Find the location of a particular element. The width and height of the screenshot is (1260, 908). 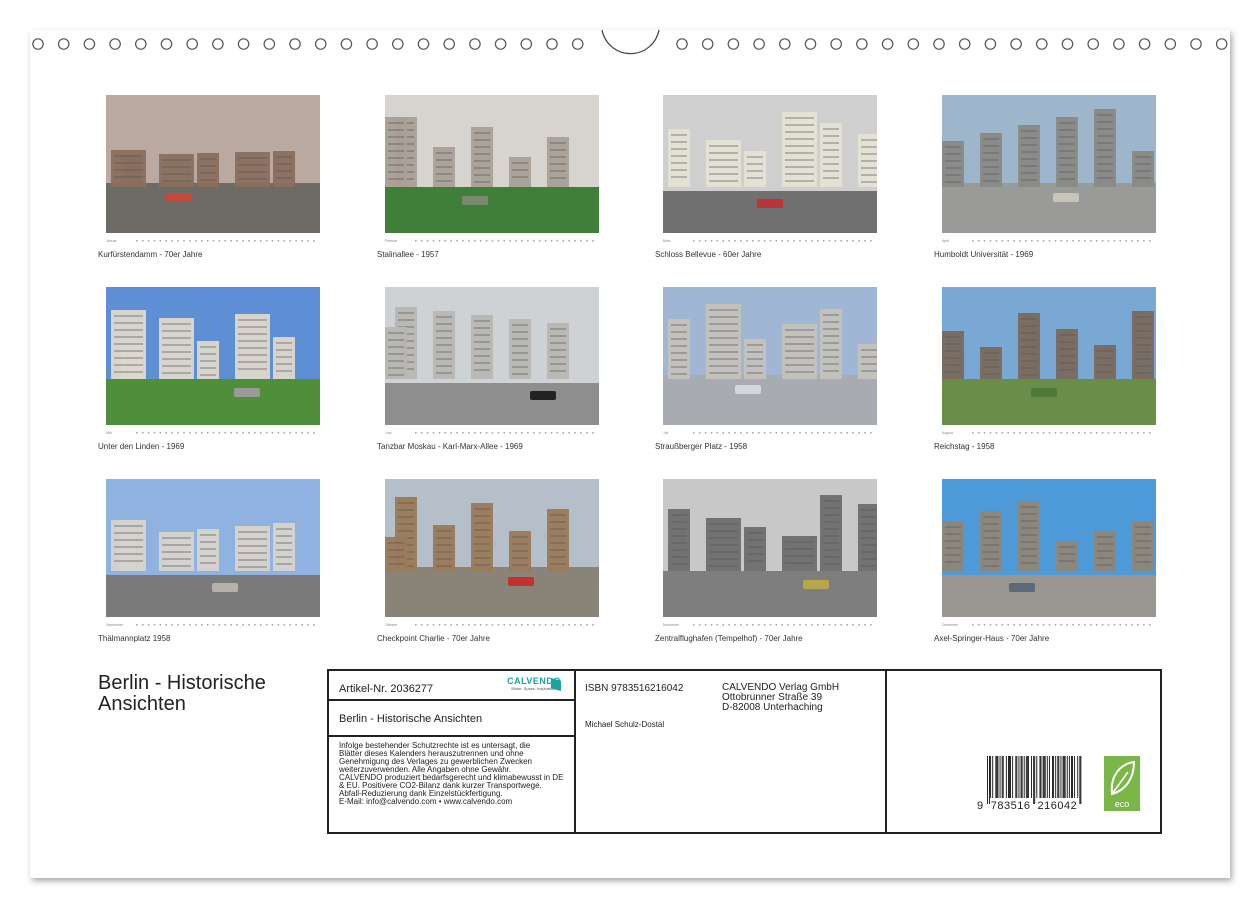

calvendo-logo: CALVENDO Bilder. Spass. Inspiration. is located at coordinates (534, 683).